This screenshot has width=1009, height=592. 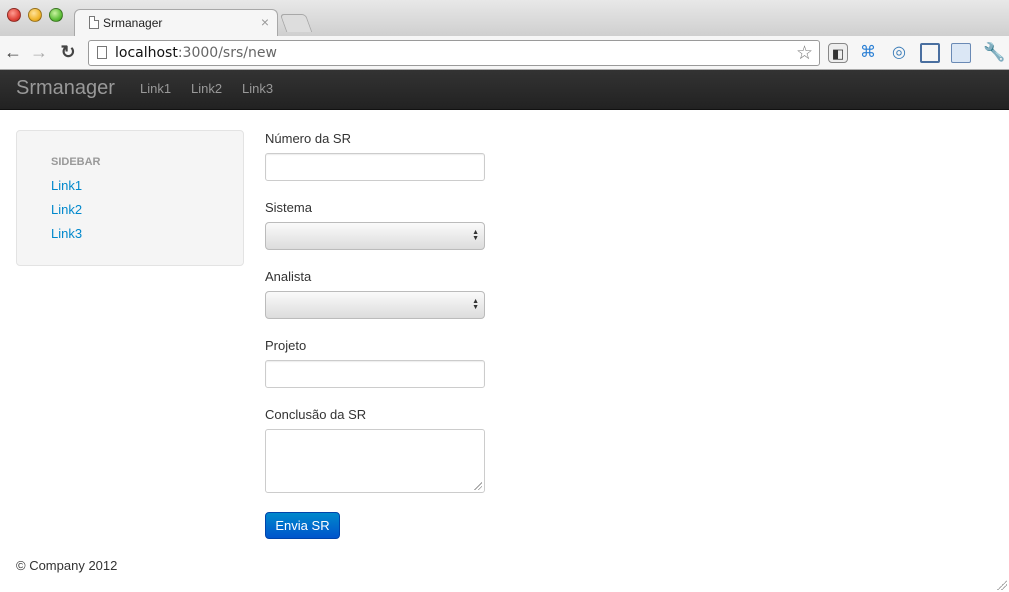 What do you see at coordinates (67, 565) in the screenshot?
I see `footer-text: © Company 2012` at bounding box center [67, 565].